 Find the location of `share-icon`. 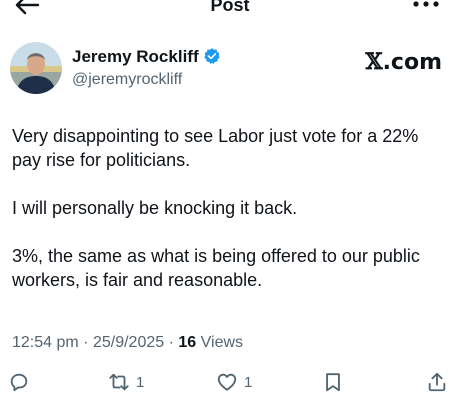

share-icon is located at coordinates (437, 382).